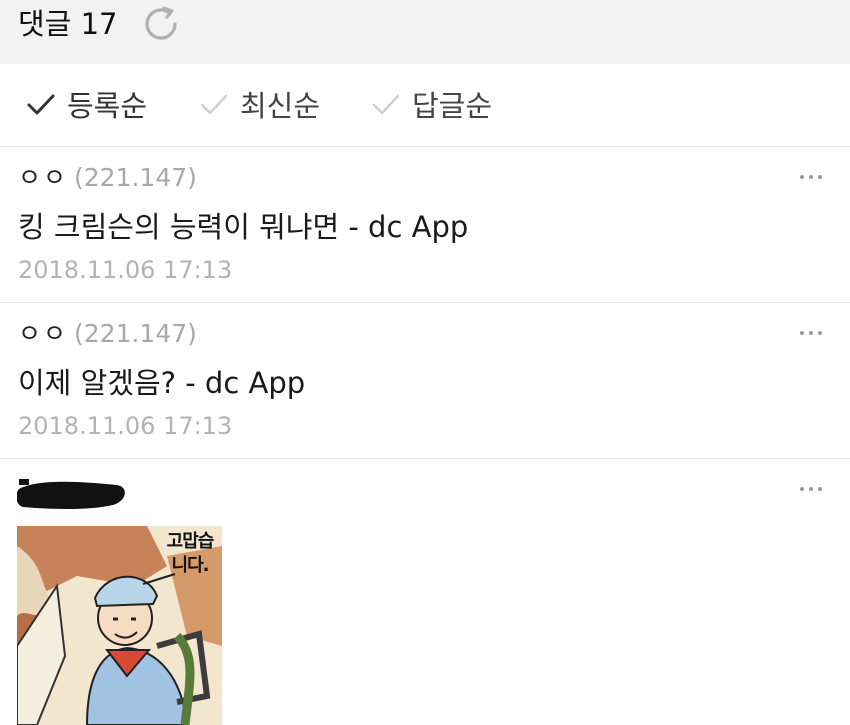 This screenshot has width=850, height=725. I want to click on image-caption: 고맙습 니다., so click(190, 553).